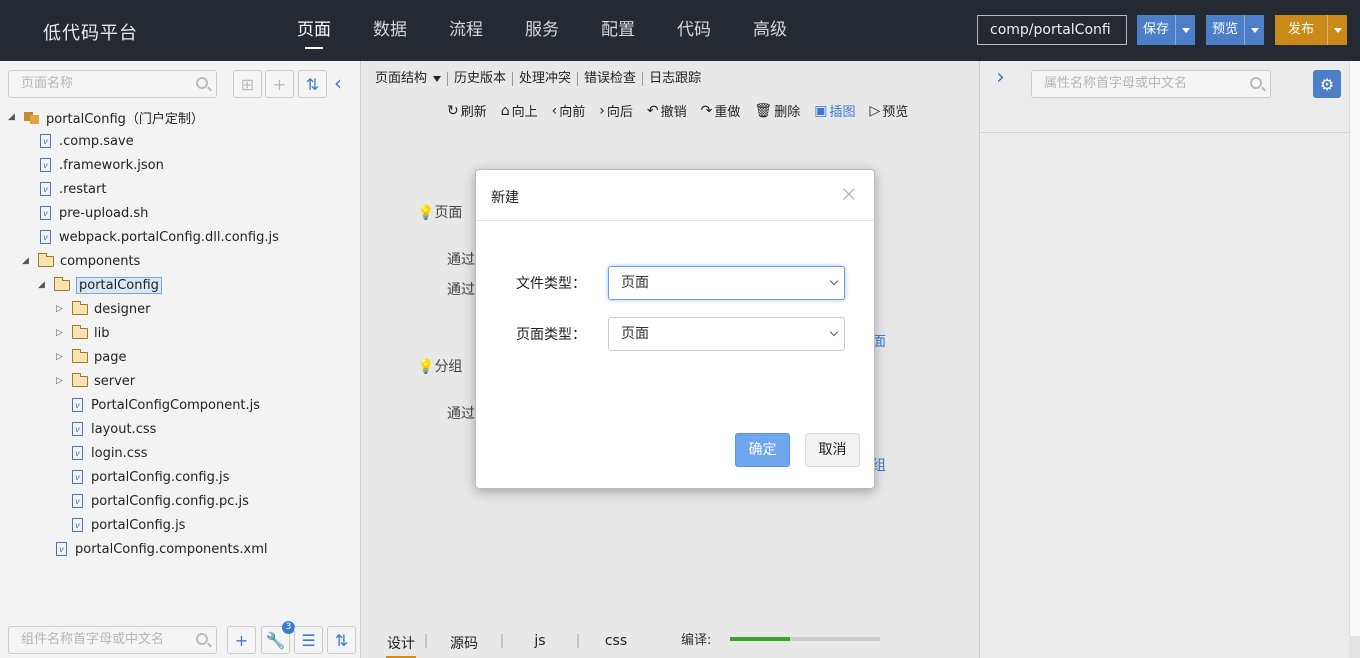  What do you see at coordinates (834, 332) in the screenshot?
I see `chevron-down-icon` at bounding box center [834, 332].